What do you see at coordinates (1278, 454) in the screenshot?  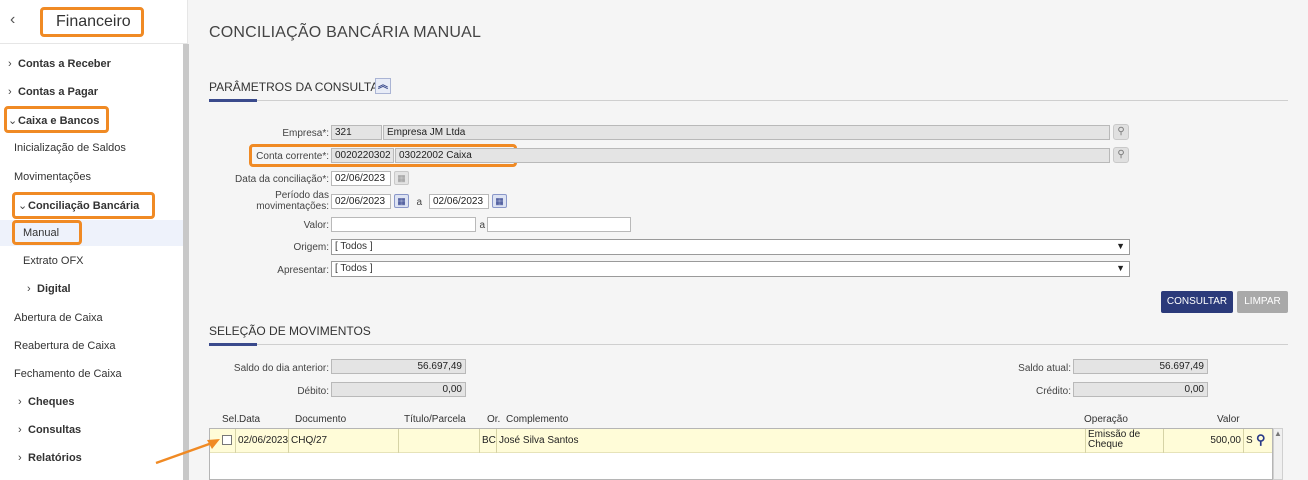 I see `grid-scrollbar: ▲` at bounding box center [1278, 454].